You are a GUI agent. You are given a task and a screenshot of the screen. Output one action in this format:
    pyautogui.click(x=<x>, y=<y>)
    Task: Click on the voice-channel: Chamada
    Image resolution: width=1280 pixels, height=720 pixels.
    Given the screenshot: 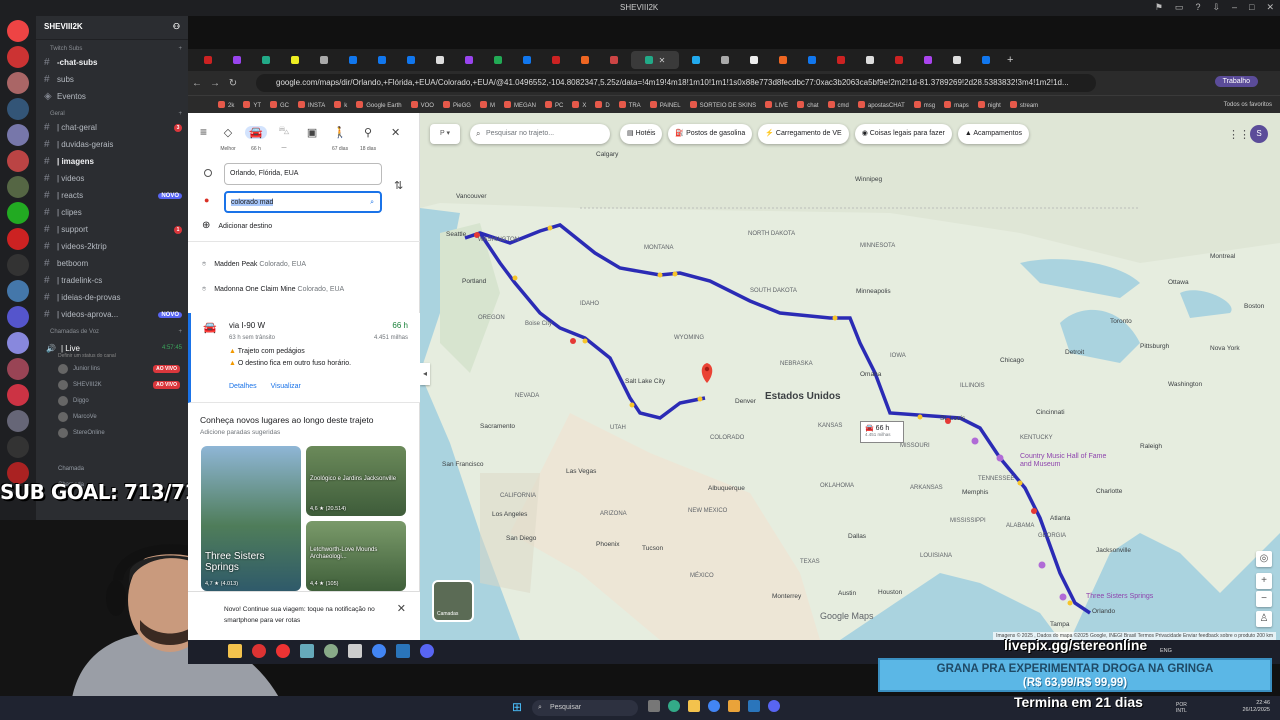 What is the action you would take?
    pyautogui.click(x=112, y=469)
    